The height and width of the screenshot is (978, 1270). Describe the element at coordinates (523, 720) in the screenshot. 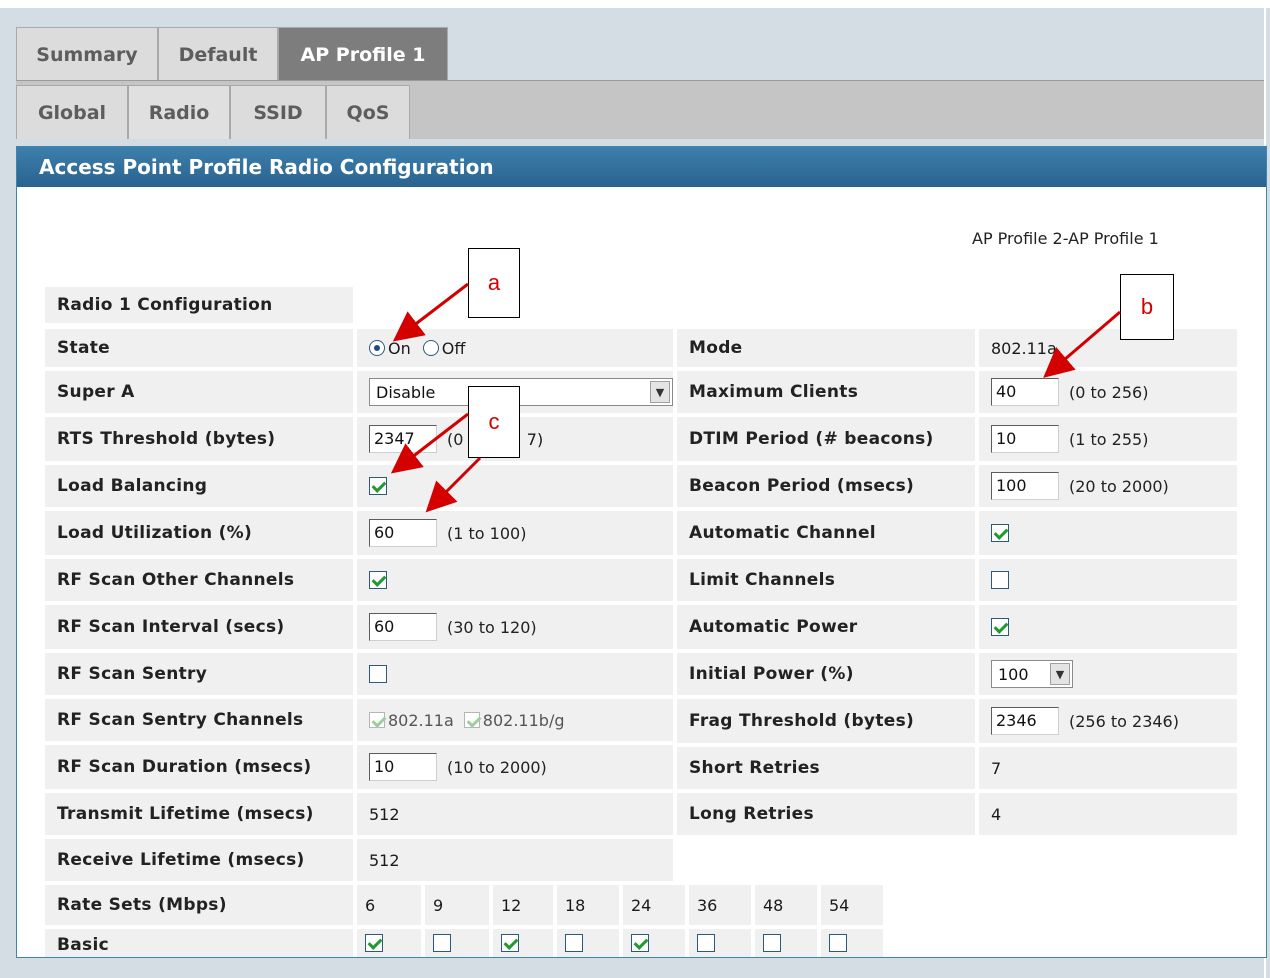

I see `sentry-80211bg-label: 802.11b/g` at that location.